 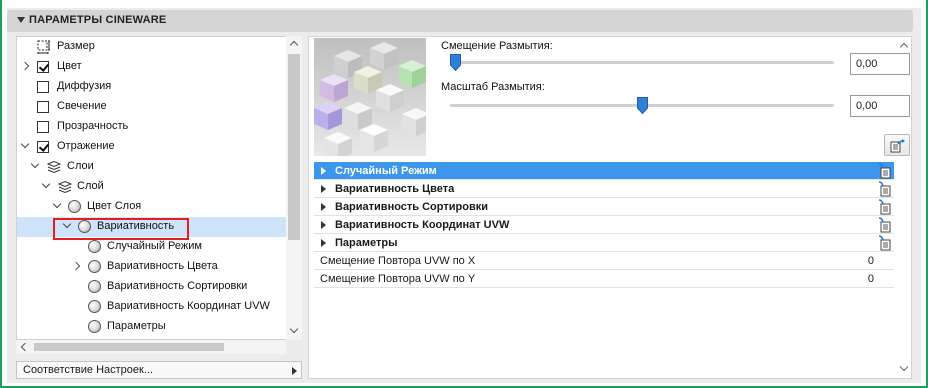 What do you see at coordinates (386, 171) in the screenshot?
I see `property-label: Случайный Режим` at bounding box center [386, 171].